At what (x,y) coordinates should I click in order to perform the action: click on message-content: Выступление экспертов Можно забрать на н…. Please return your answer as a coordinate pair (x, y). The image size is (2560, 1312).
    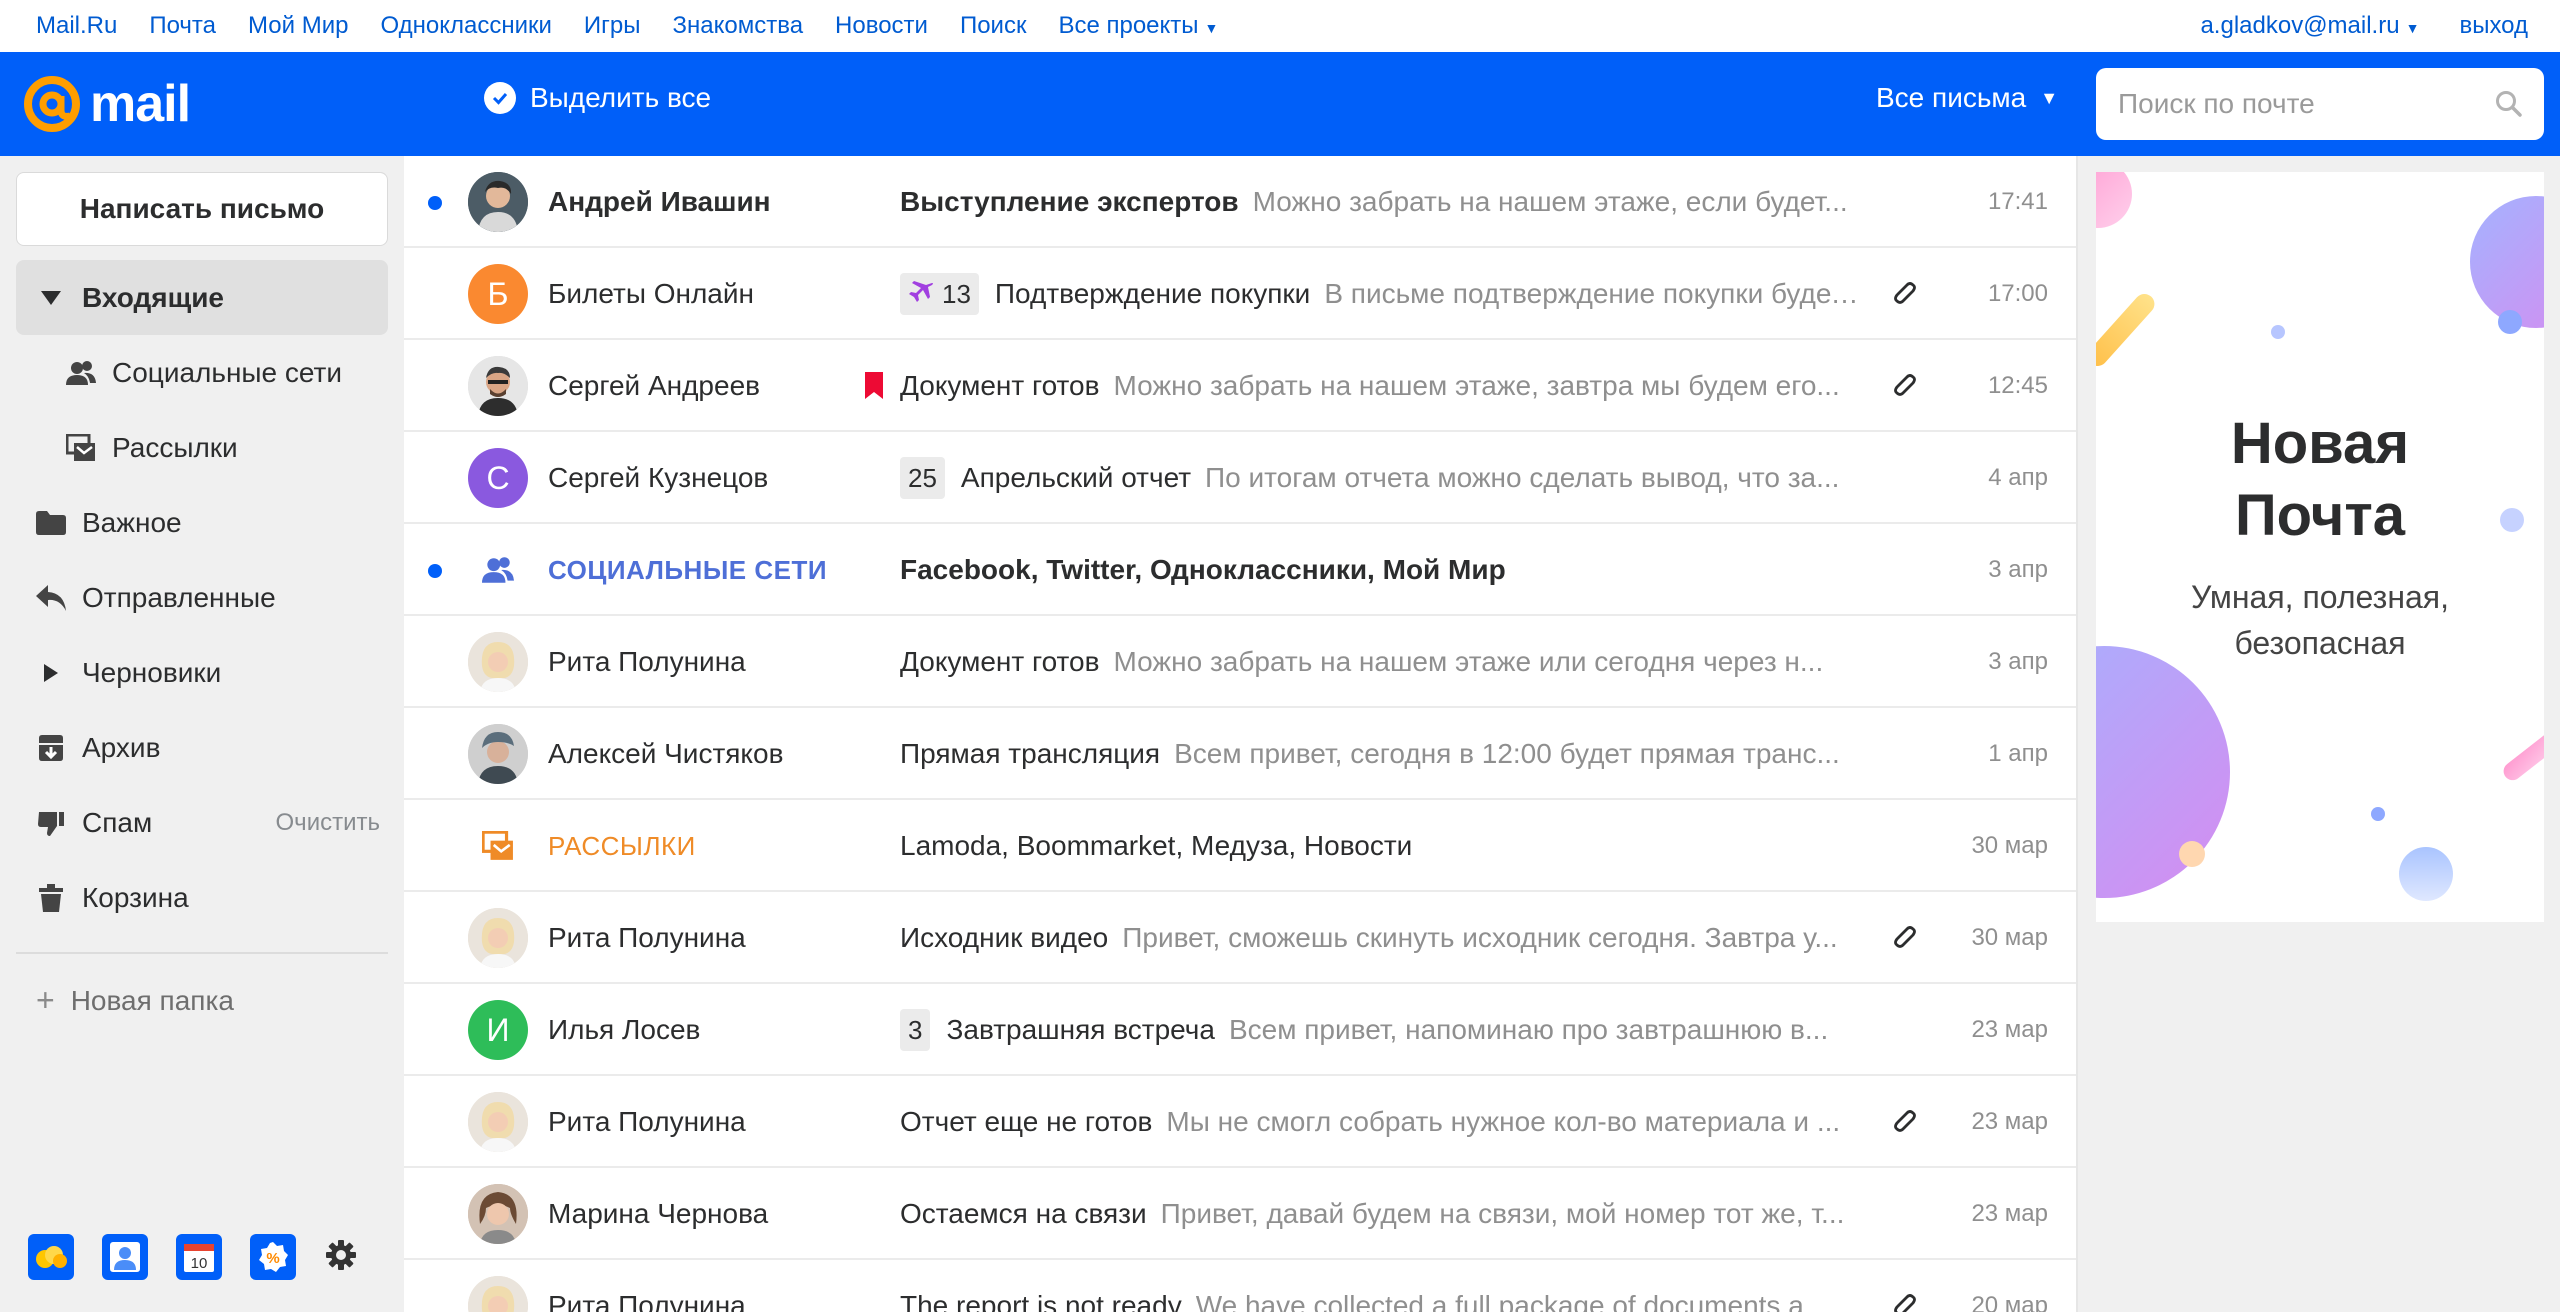
    Looking at the image, I should click on (1380, 202).